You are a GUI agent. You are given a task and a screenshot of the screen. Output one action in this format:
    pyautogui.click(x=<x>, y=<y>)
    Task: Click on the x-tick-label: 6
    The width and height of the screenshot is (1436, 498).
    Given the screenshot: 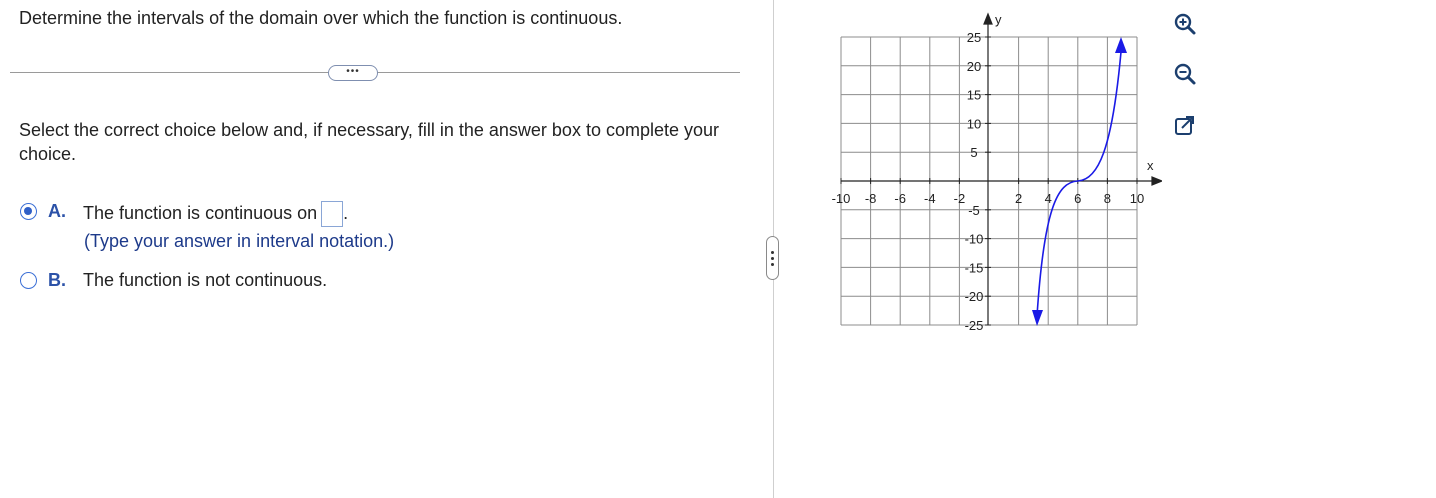 What is the action you would take?
    pyautogui.click(x=1077, y=198)
    